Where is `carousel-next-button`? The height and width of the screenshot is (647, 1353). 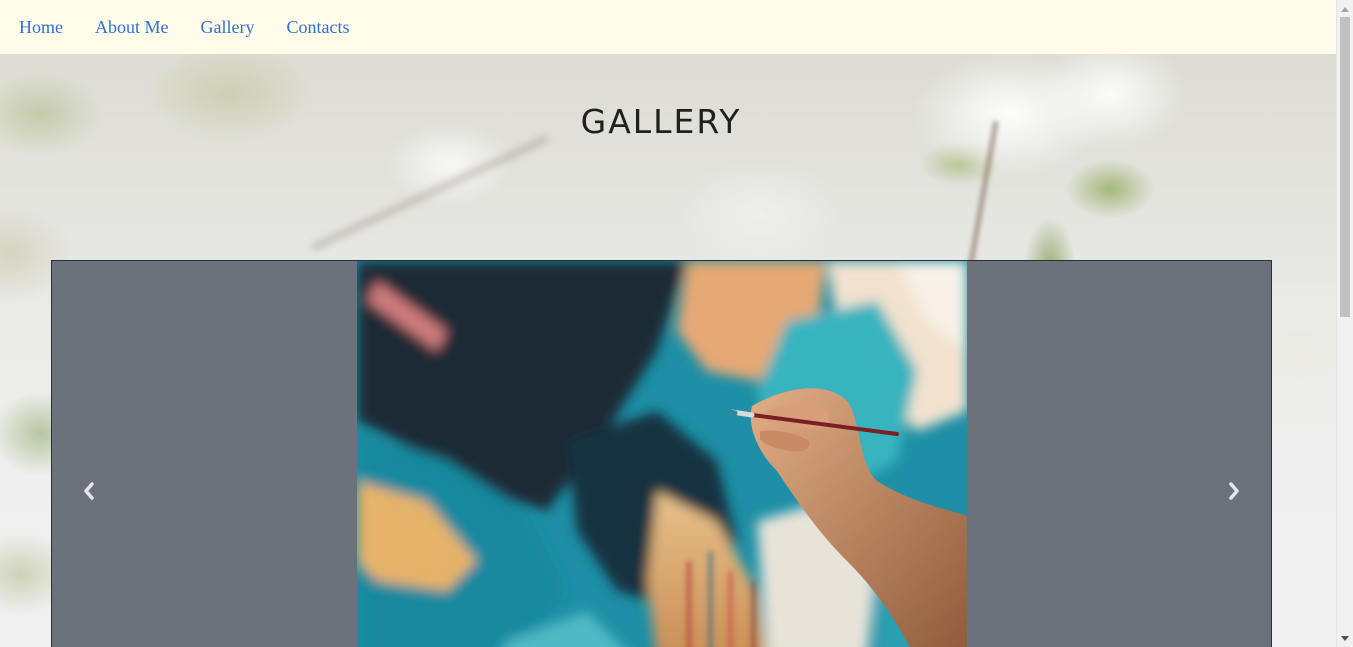
carousel-next-button is located at coordinates (1234, 491).